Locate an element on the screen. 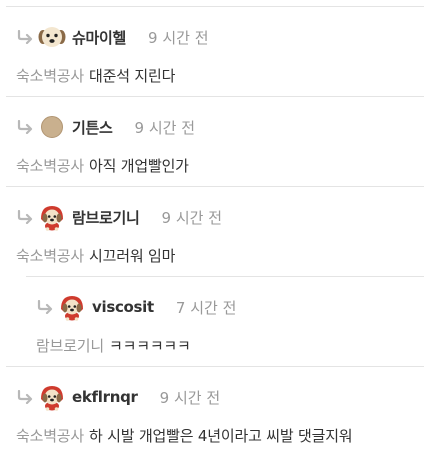 The height and width of the screenshot is (462, 426). dog-face-icon is located at coordinates (52, 37).